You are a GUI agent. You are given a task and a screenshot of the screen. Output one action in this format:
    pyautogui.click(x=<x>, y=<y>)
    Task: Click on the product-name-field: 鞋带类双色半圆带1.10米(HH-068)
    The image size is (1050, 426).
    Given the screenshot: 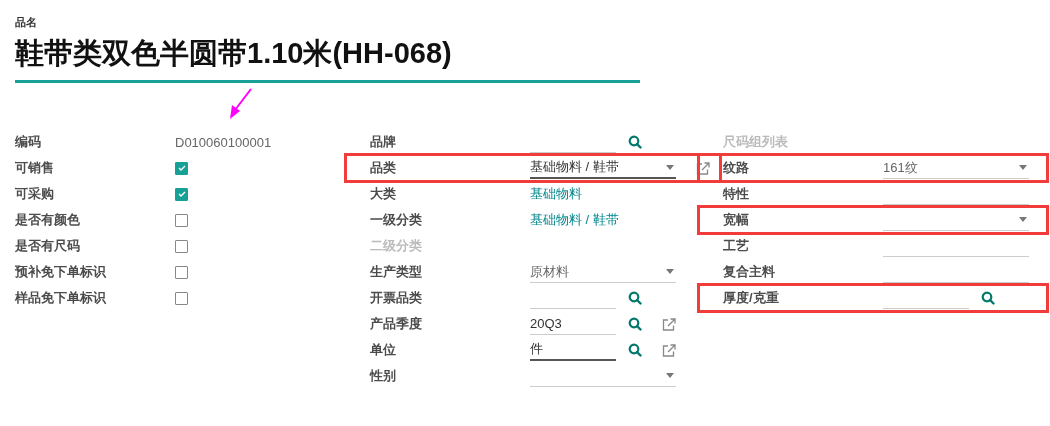 What is the action you would take?
    pyautogui.click(x=327, y=56)
    